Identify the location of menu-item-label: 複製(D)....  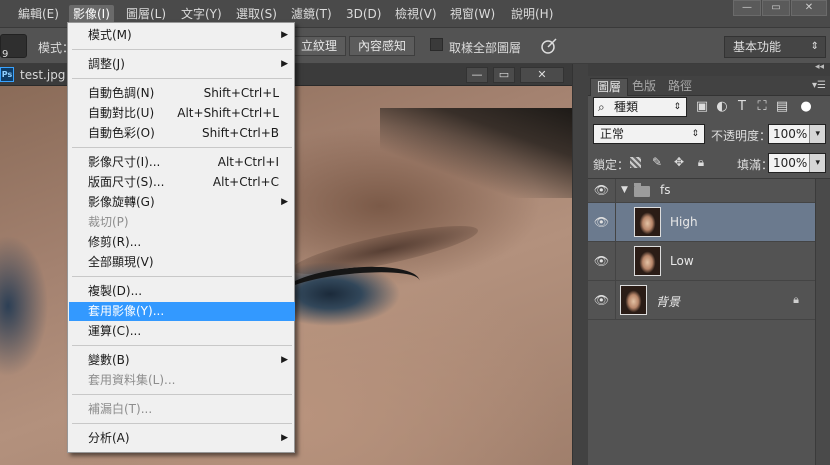
(115, 291).